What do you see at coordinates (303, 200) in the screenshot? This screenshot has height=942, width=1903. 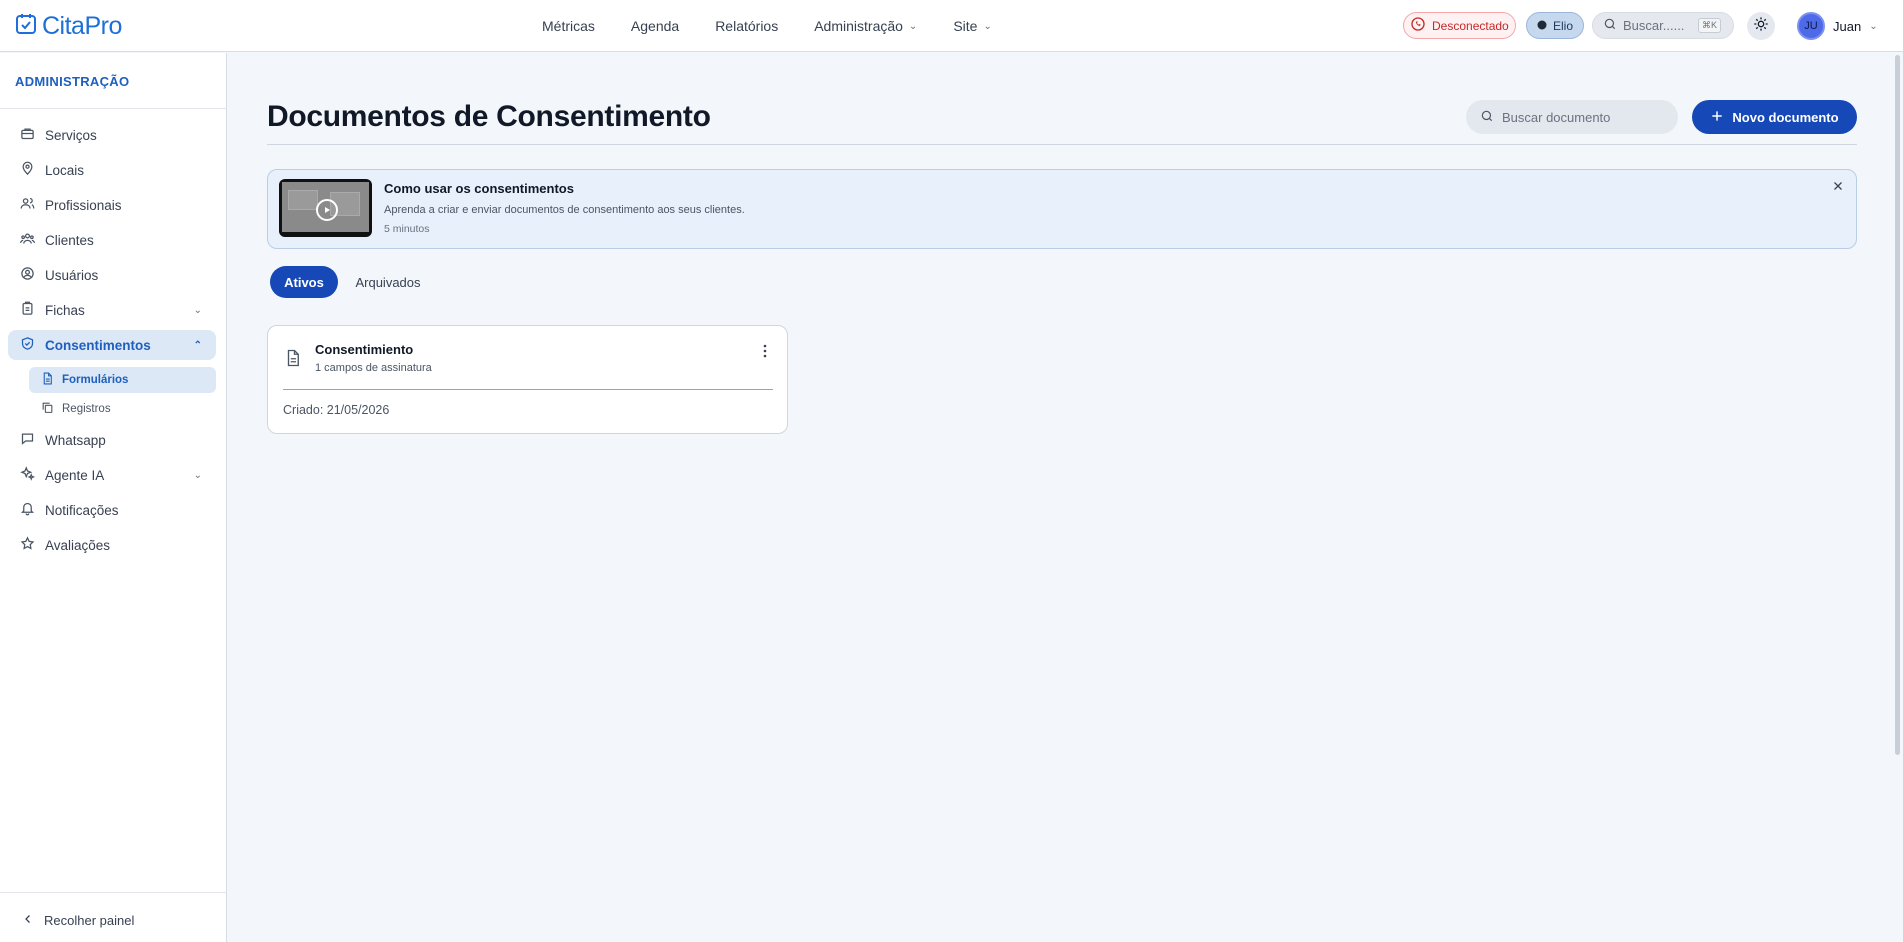 I see `preview-block` at bounding box center [303, 200].